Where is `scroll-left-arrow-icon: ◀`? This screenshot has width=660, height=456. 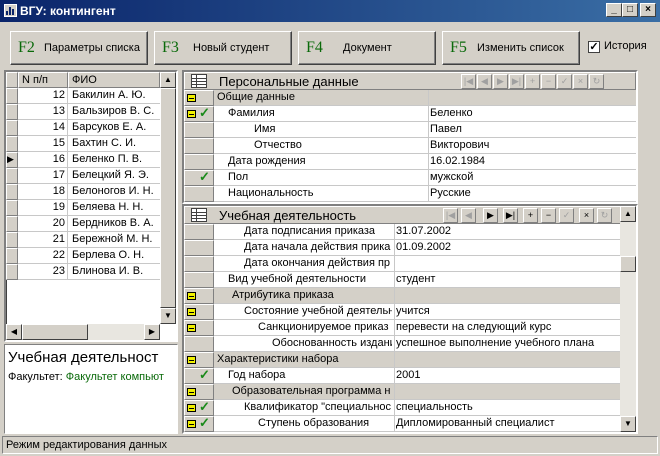
scroll-left-arrow-icon: ◀ is located at coordinates (14, 332).